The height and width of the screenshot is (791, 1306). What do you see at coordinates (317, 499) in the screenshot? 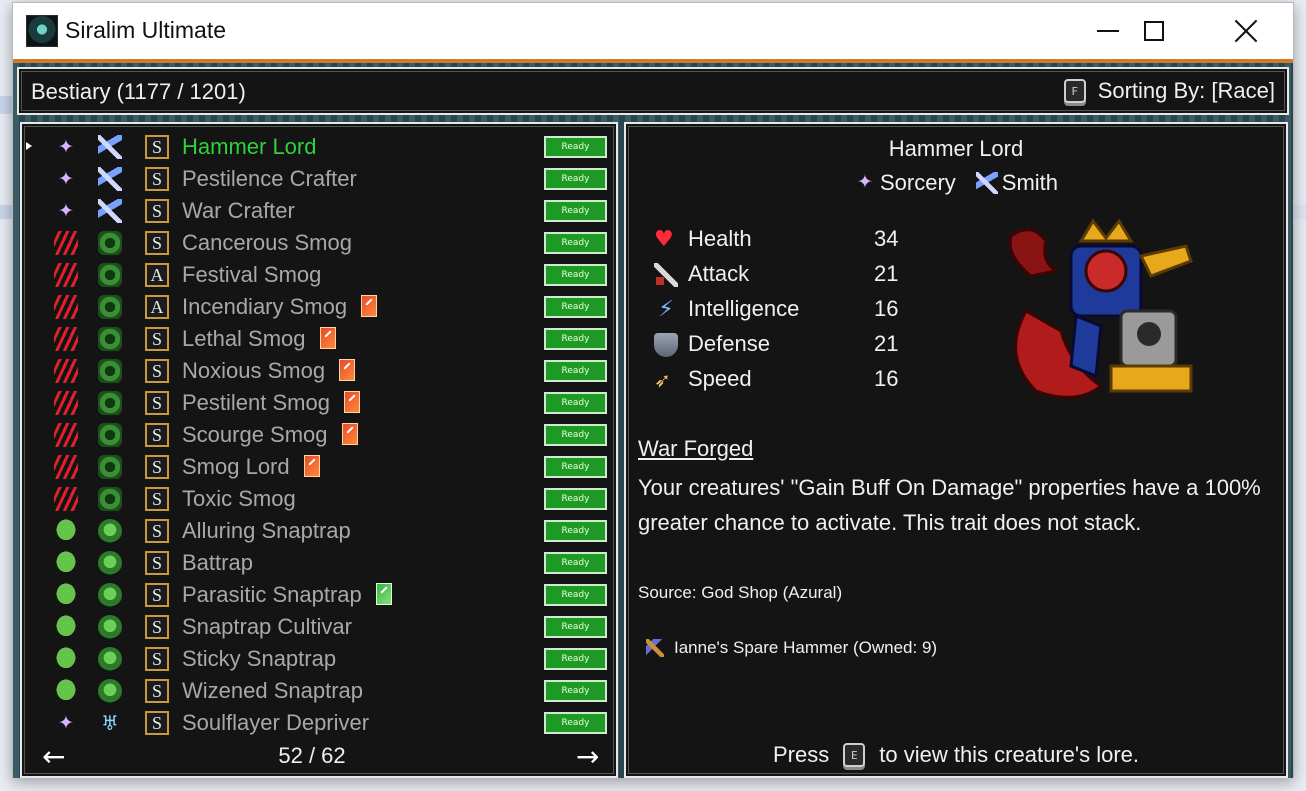
I see `creature-row: S Toxic Smog Ready` at bounding box center [317, 499].